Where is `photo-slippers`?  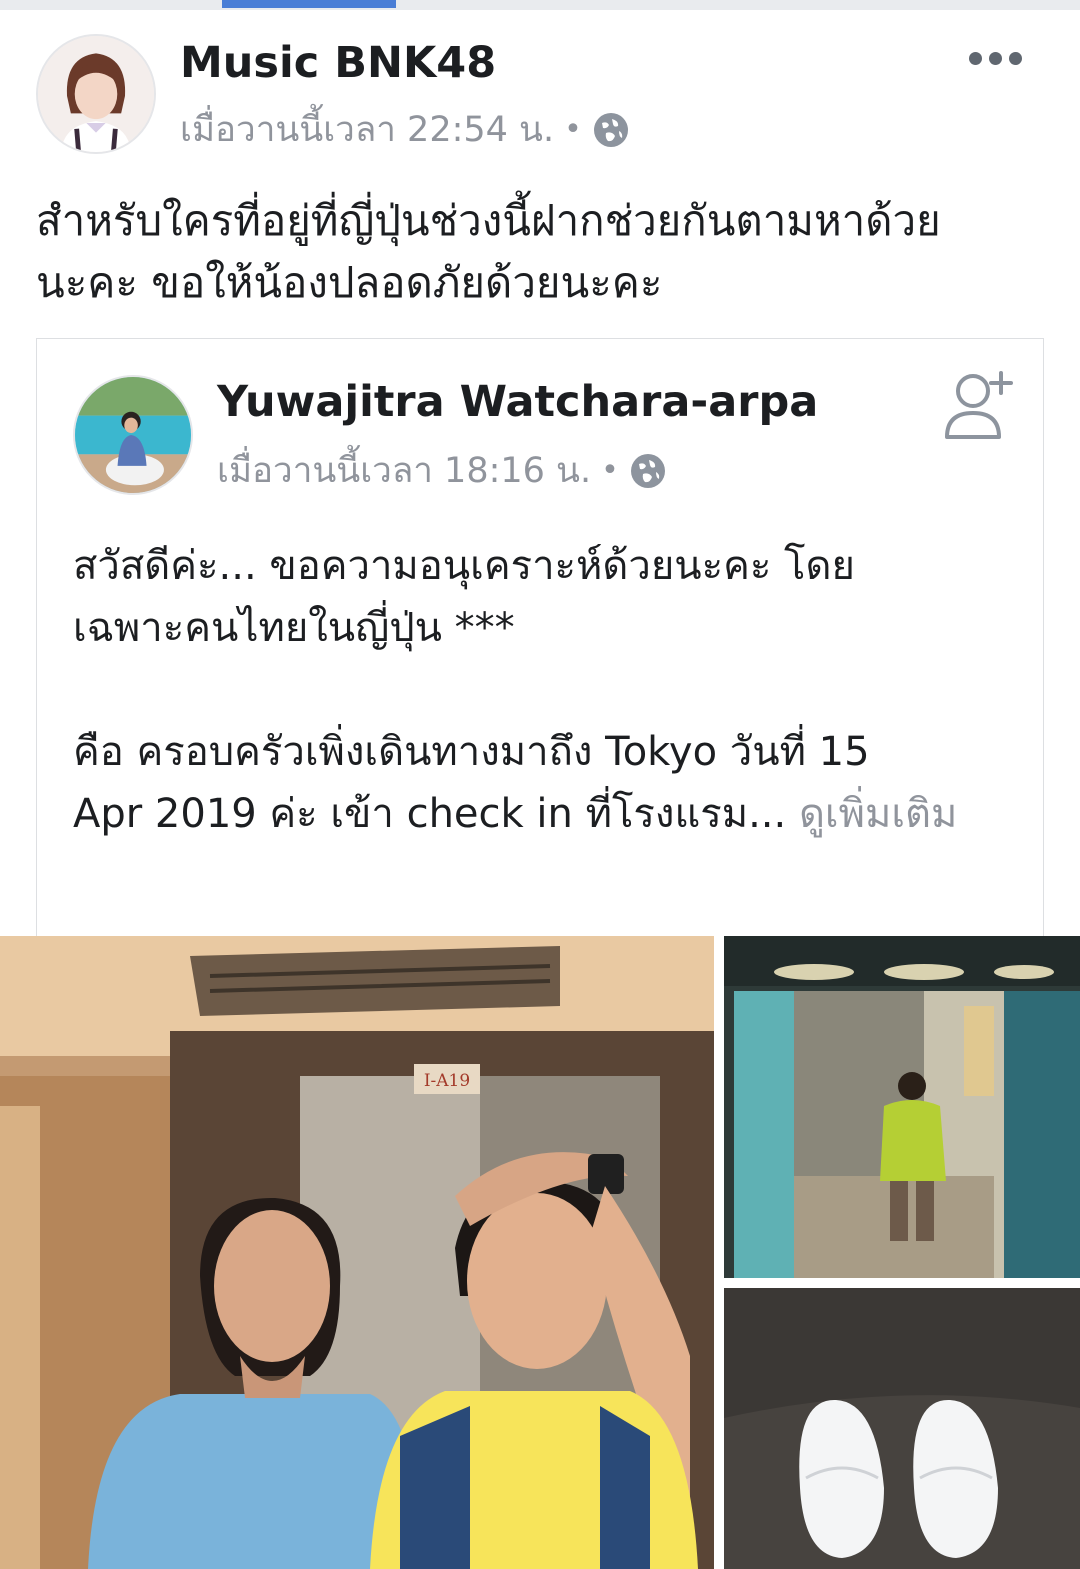 photo-slippers is located at coordinates (902, 1428).